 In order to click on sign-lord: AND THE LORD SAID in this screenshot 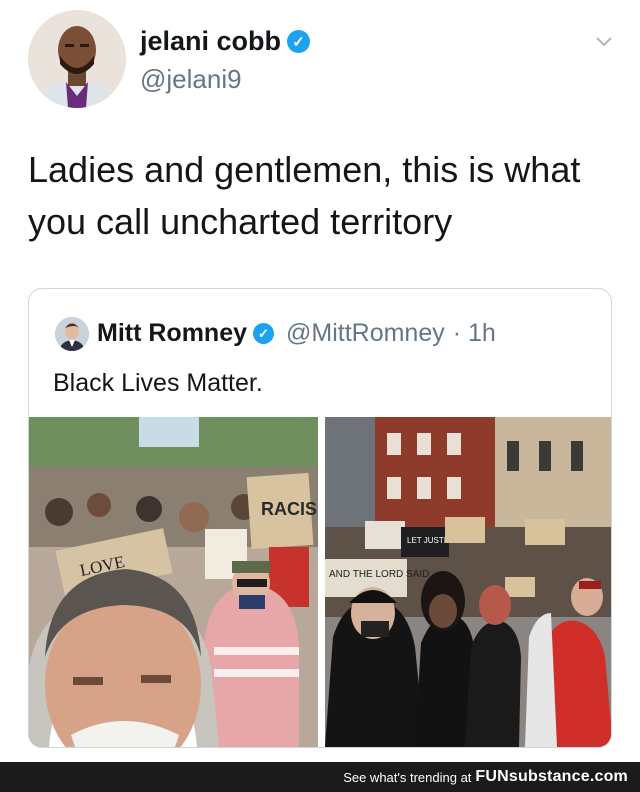, I will do `click(379, 574)`.